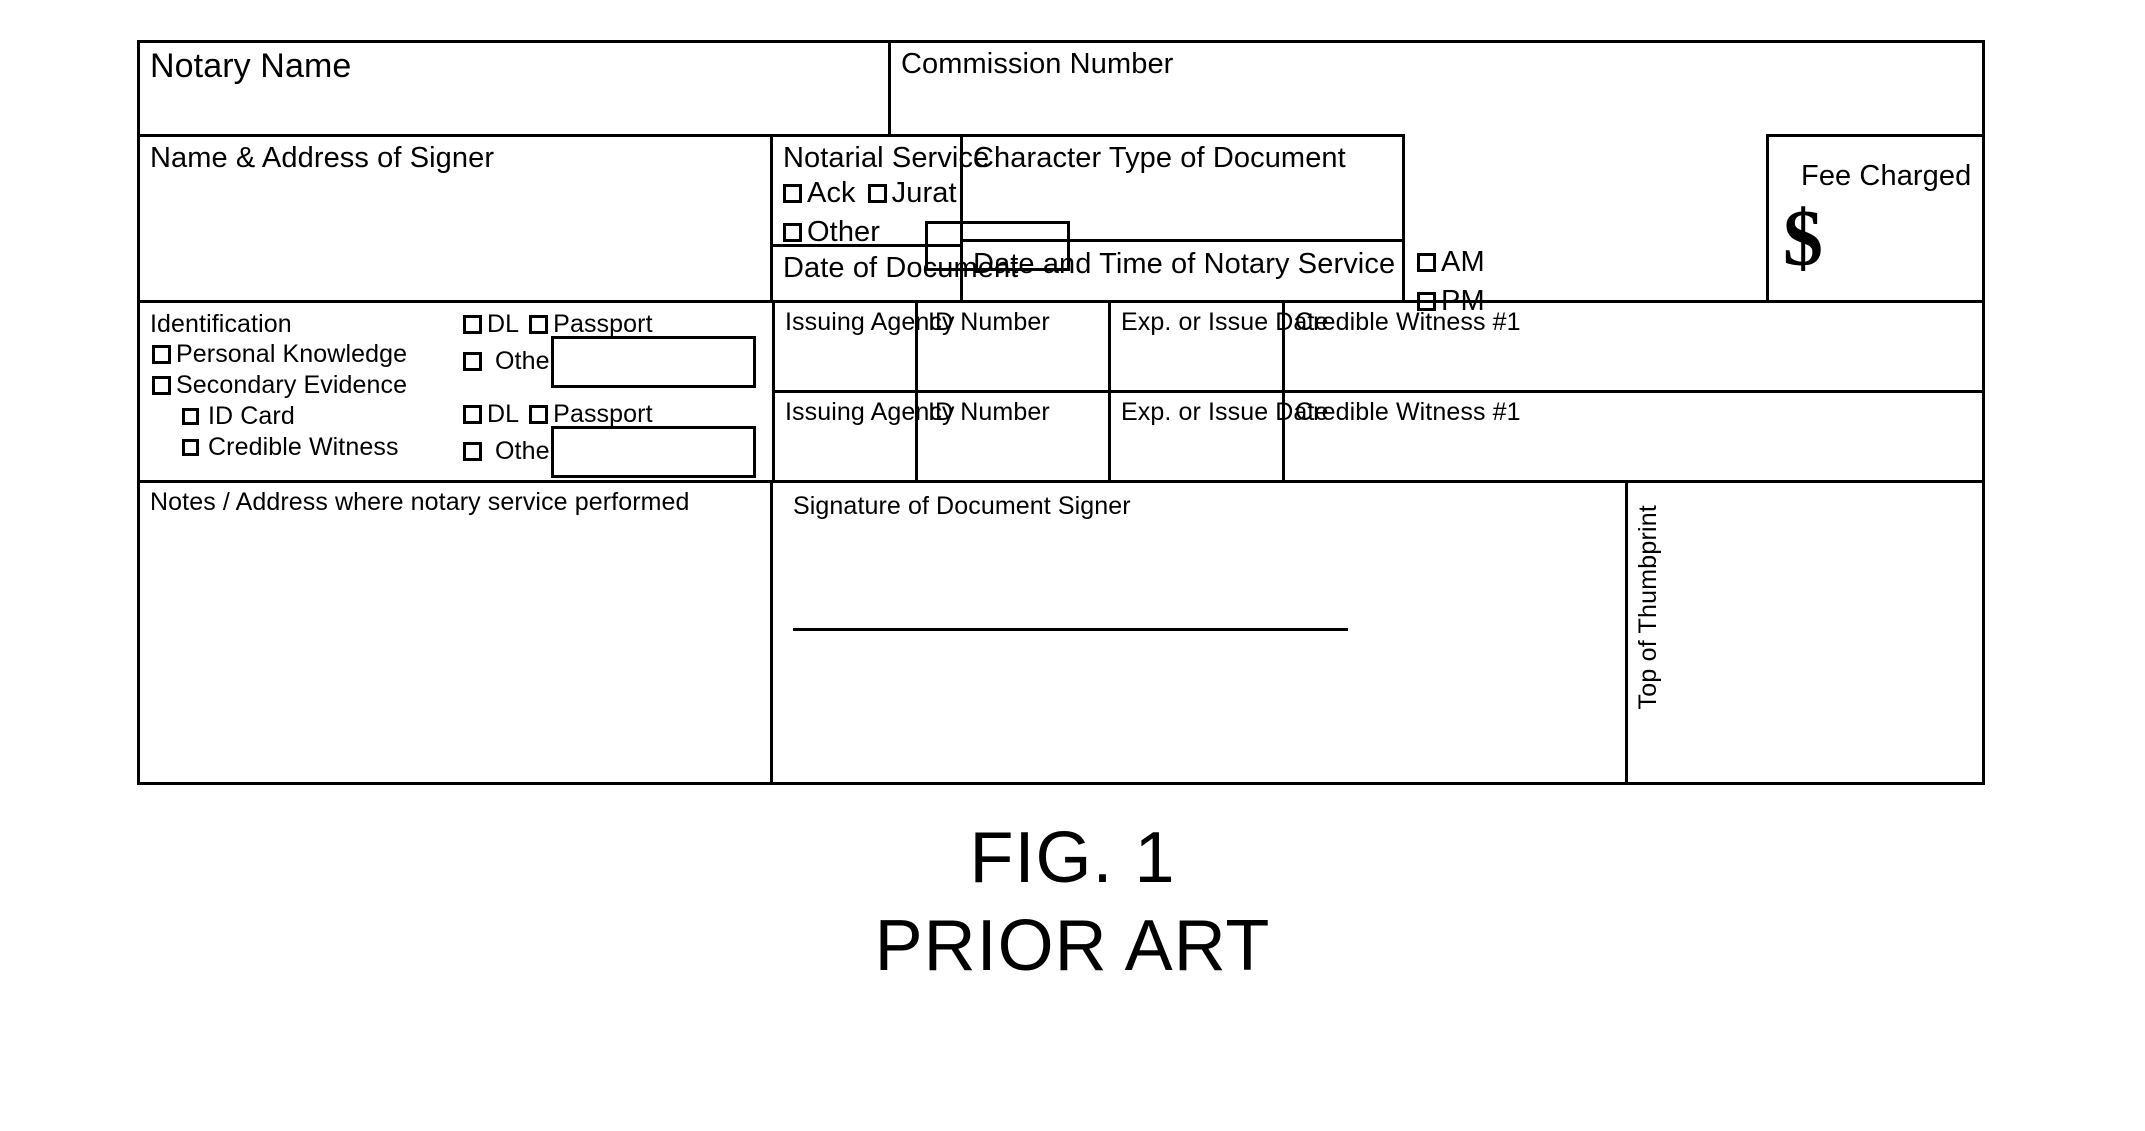 The image size is (2145, 1131). What do you see at coordinates (527, 451) in the screenshot?
I see `id-other-label-2: Other` at bounding box center [527, 451].